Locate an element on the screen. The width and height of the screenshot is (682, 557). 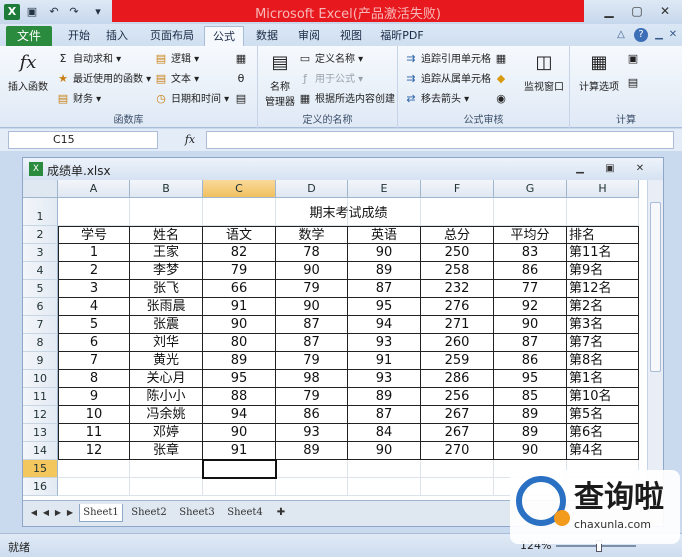
sheet-tab-1: Sheet1 is located at coordinates (101, 513).